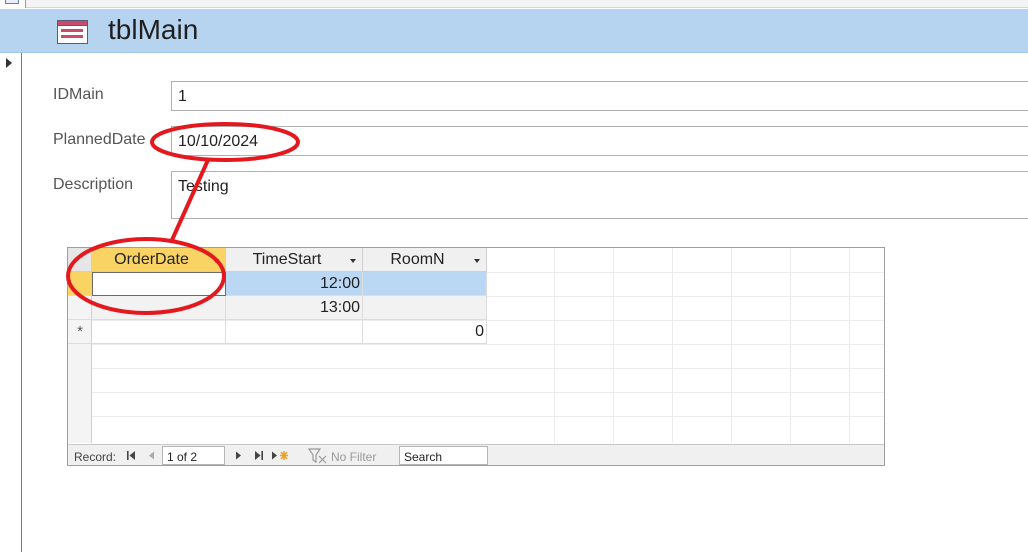 Image resolution: width=1028 pixels, height=552 pixels. I want to click on next-record-icon, so click(239, 455).